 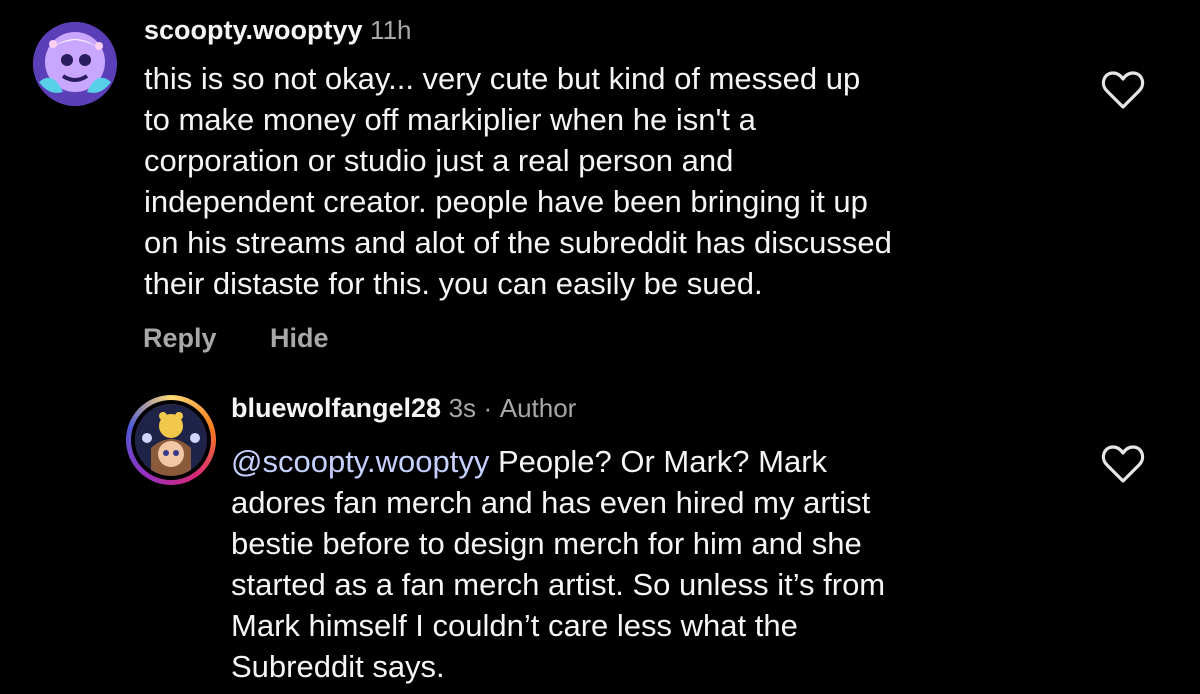 What do you see at coordinates (658, 461) in the screenshot?
I see `comment-text: People? Or Mark? Mark` at bounding box center [658, 461].